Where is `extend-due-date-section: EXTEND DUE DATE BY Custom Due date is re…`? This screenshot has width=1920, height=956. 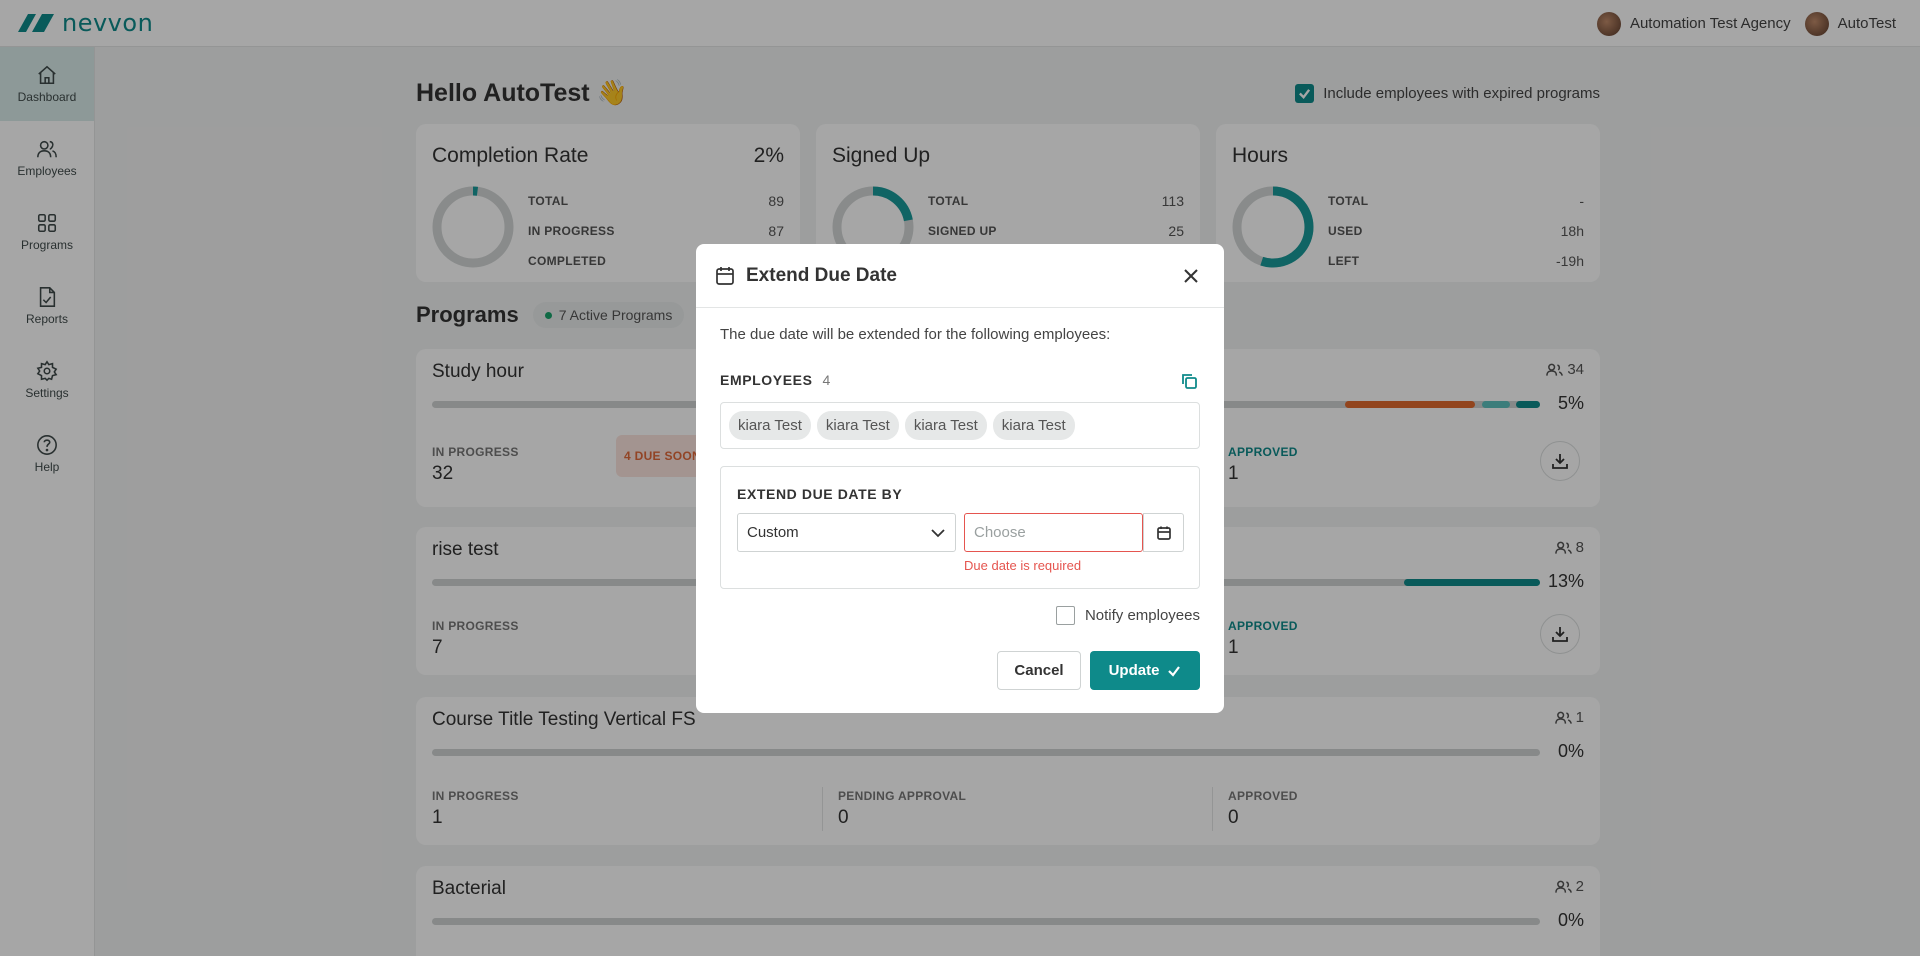 extend-due-date-section: EXTEND DUE DATE BY Custom Due date is re… is located at coordinates (960, 527).